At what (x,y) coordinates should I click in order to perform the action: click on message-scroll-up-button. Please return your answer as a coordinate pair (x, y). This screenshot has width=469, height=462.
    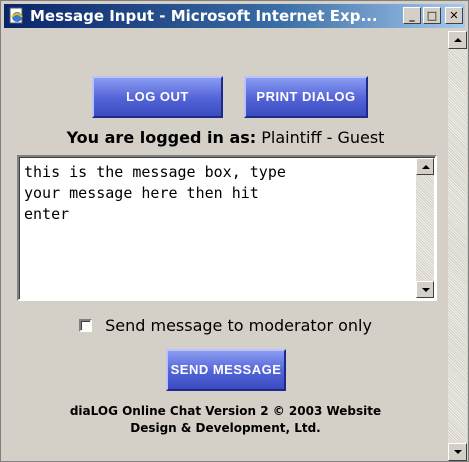
    Looking at the image, I should click on (425, 166).